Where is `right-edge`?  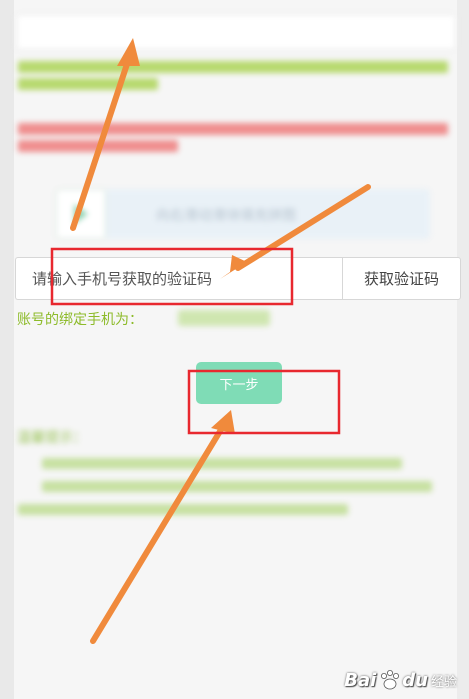
right-edge is located at coordinates (463, 349).